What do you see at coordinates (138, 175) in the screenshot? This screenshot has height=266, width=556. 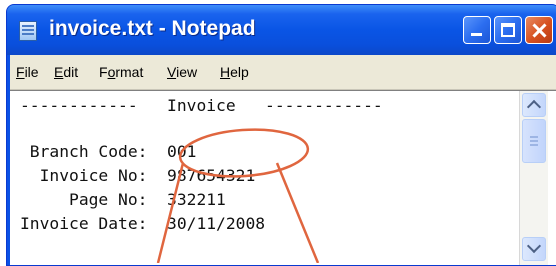 I see `text-line: Invoice No: 987654321` at bounding box center [138, 175].